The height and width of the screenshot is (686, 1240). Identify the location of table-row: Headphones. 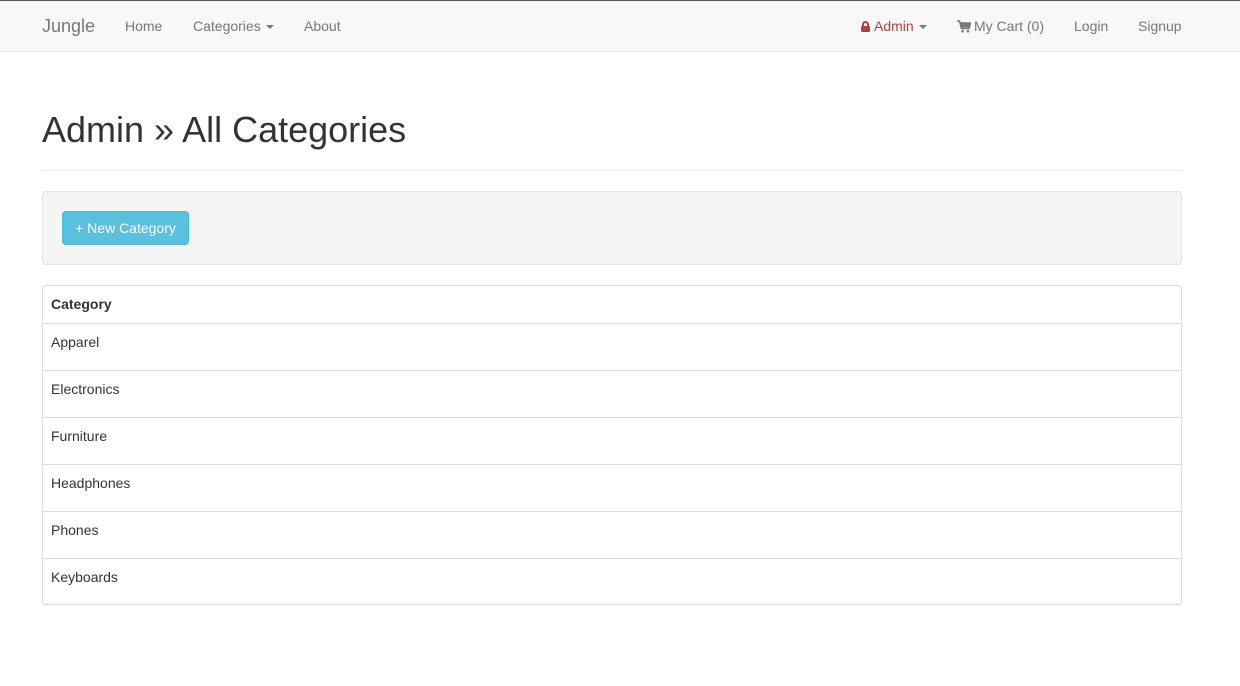
(612, 487).